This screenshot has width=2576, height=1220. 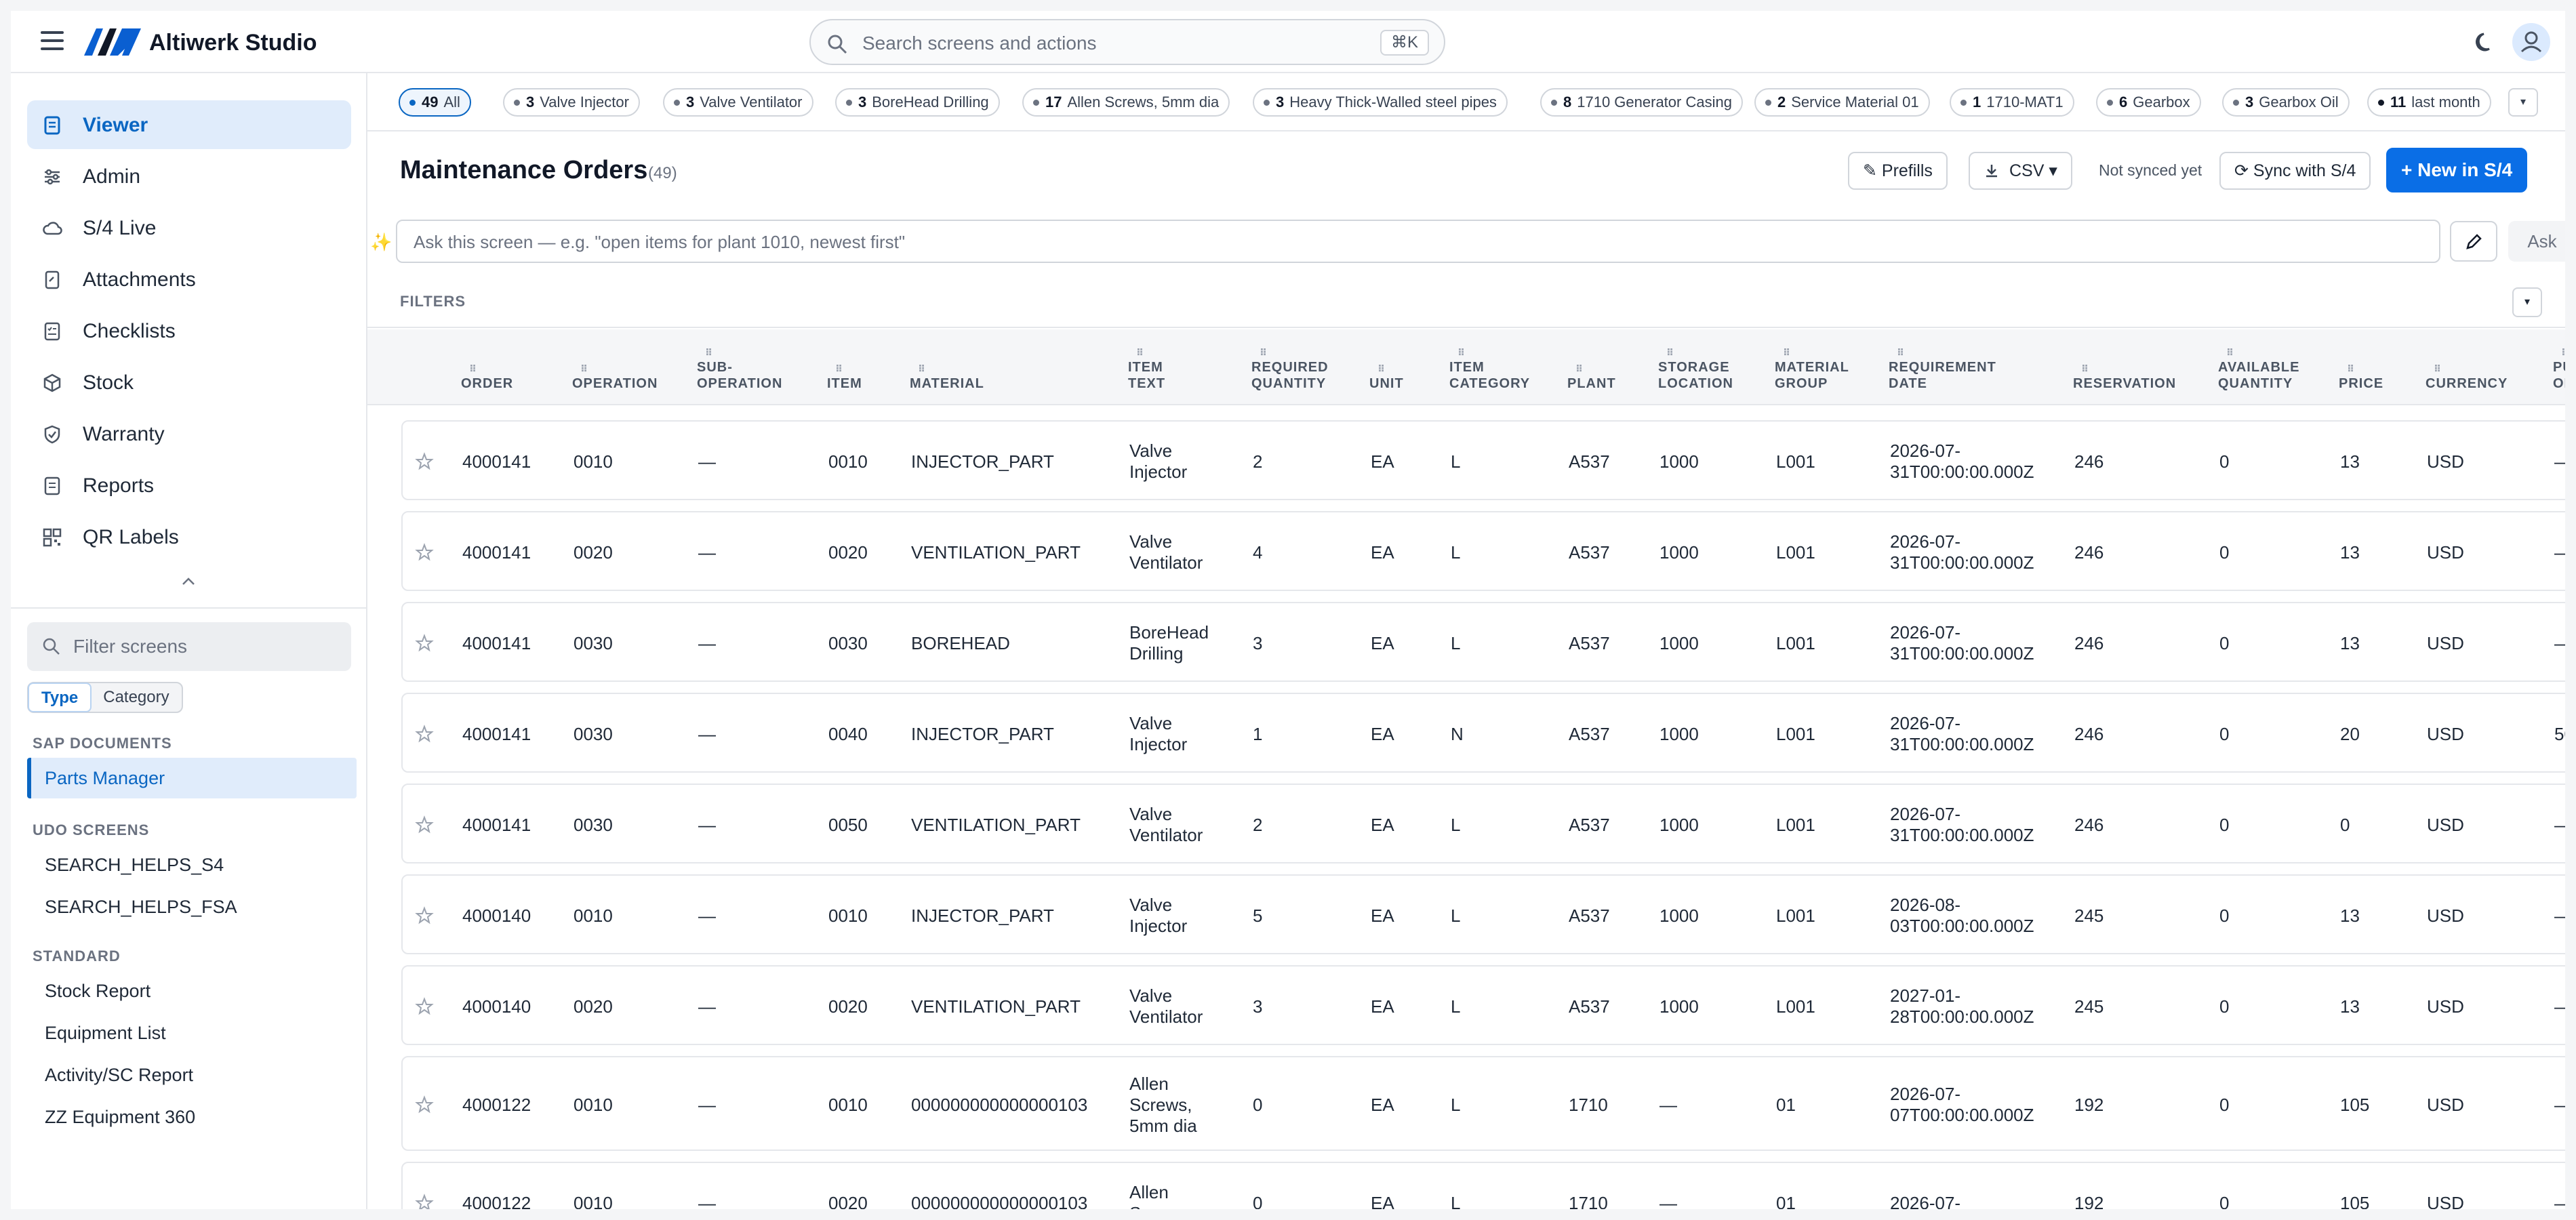 What do you see at coordinates (707, 552) in the screenshot?
I see `table-cell: —` at bounding box center [707, 552].